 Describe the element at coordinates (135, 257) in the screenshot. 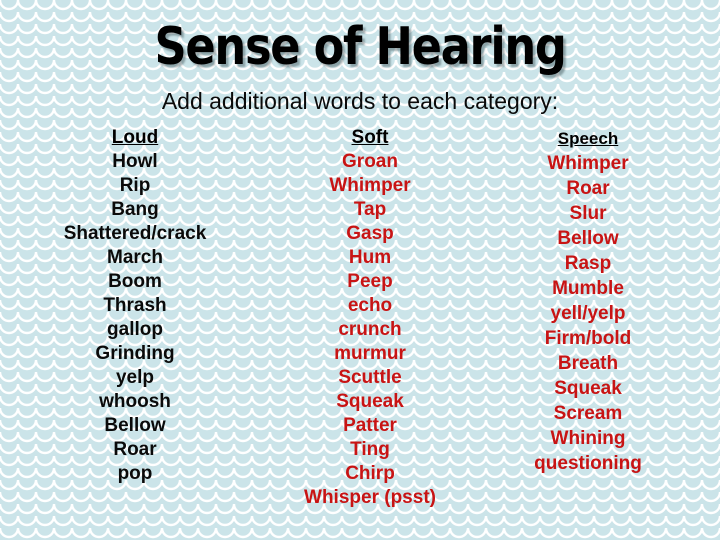

I see `word-item: March` at that location.